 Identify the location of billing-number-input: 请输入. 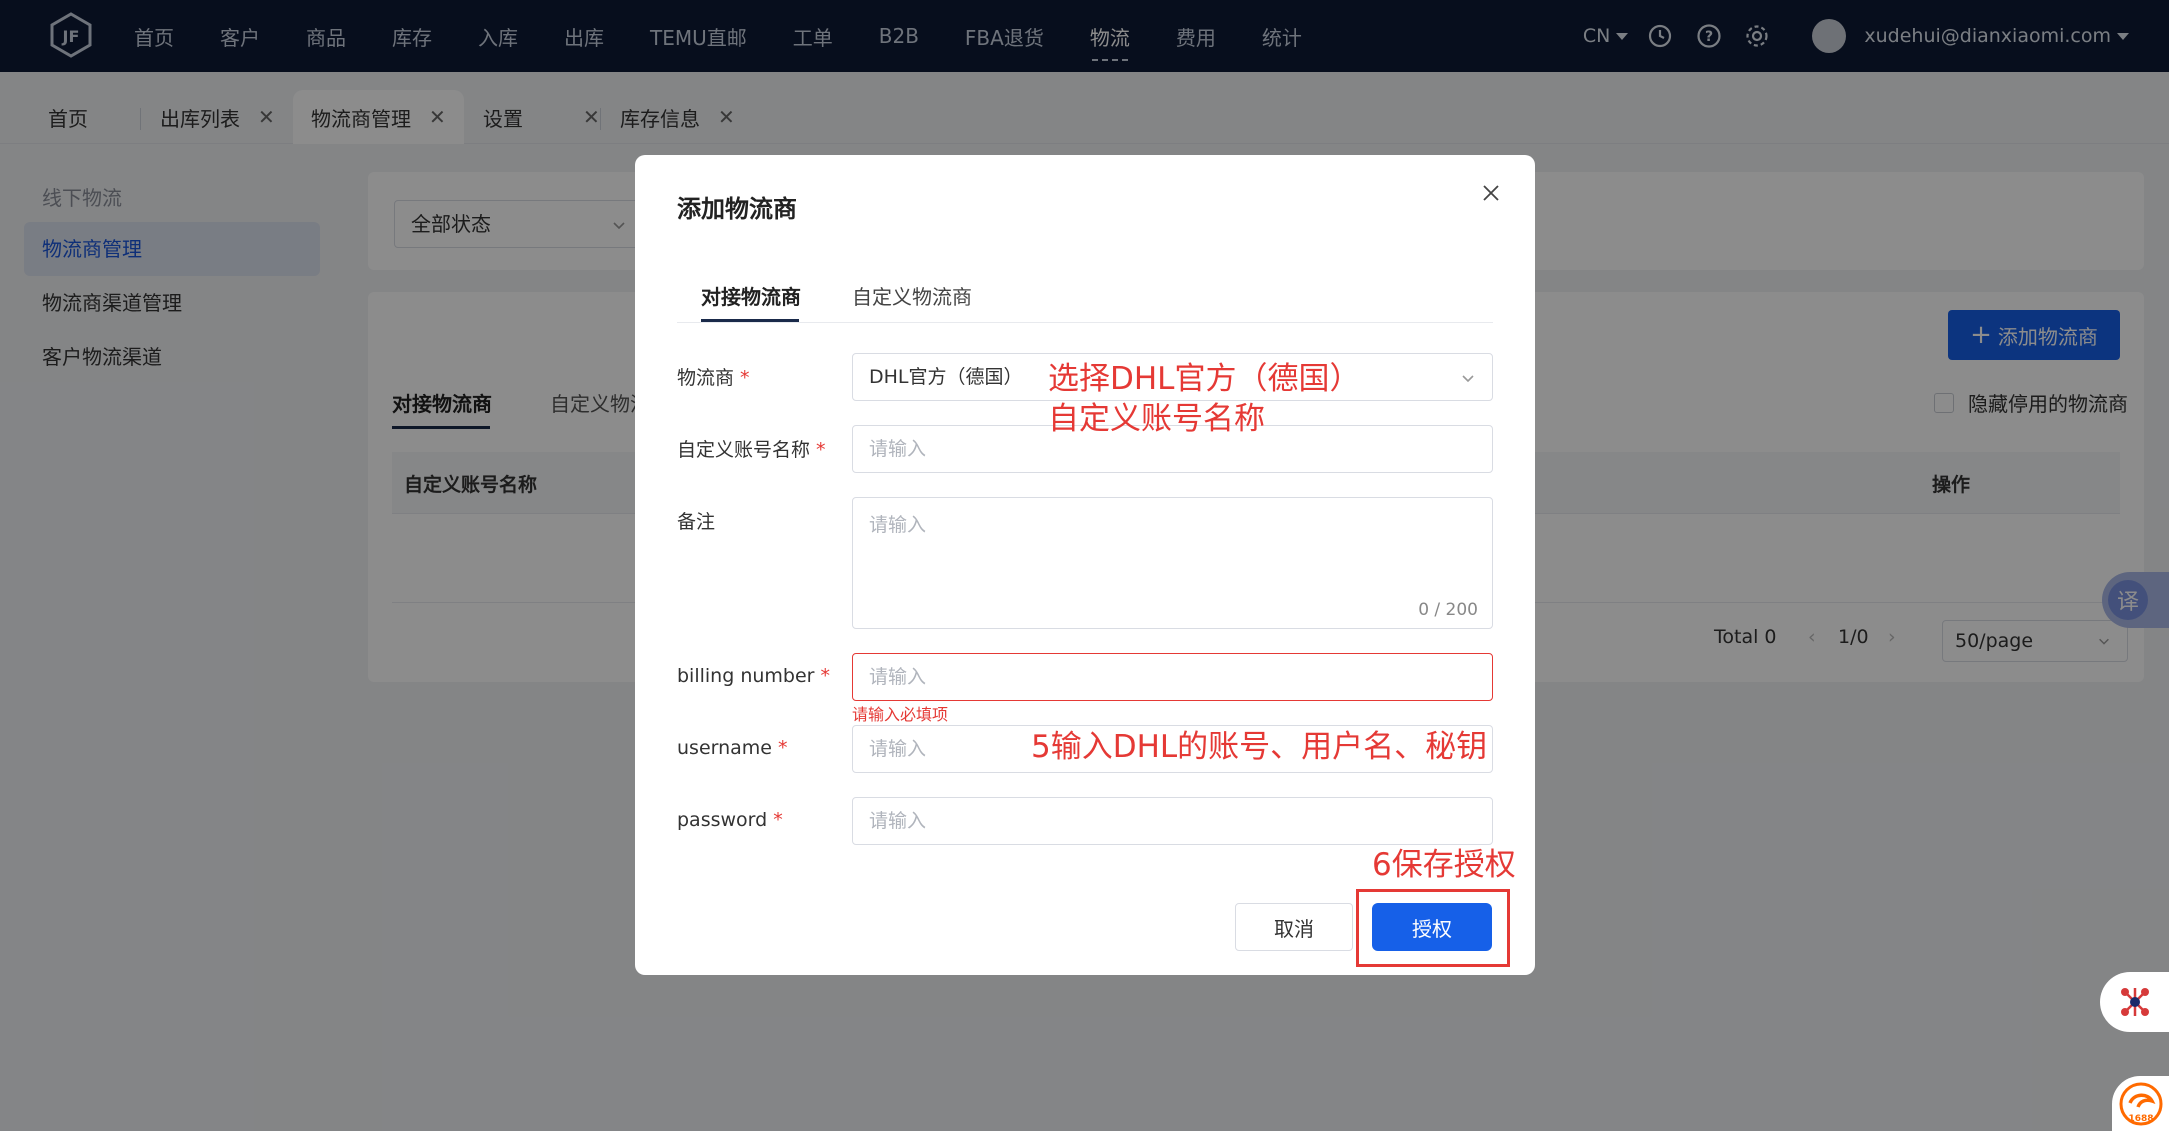
(1172, 677).